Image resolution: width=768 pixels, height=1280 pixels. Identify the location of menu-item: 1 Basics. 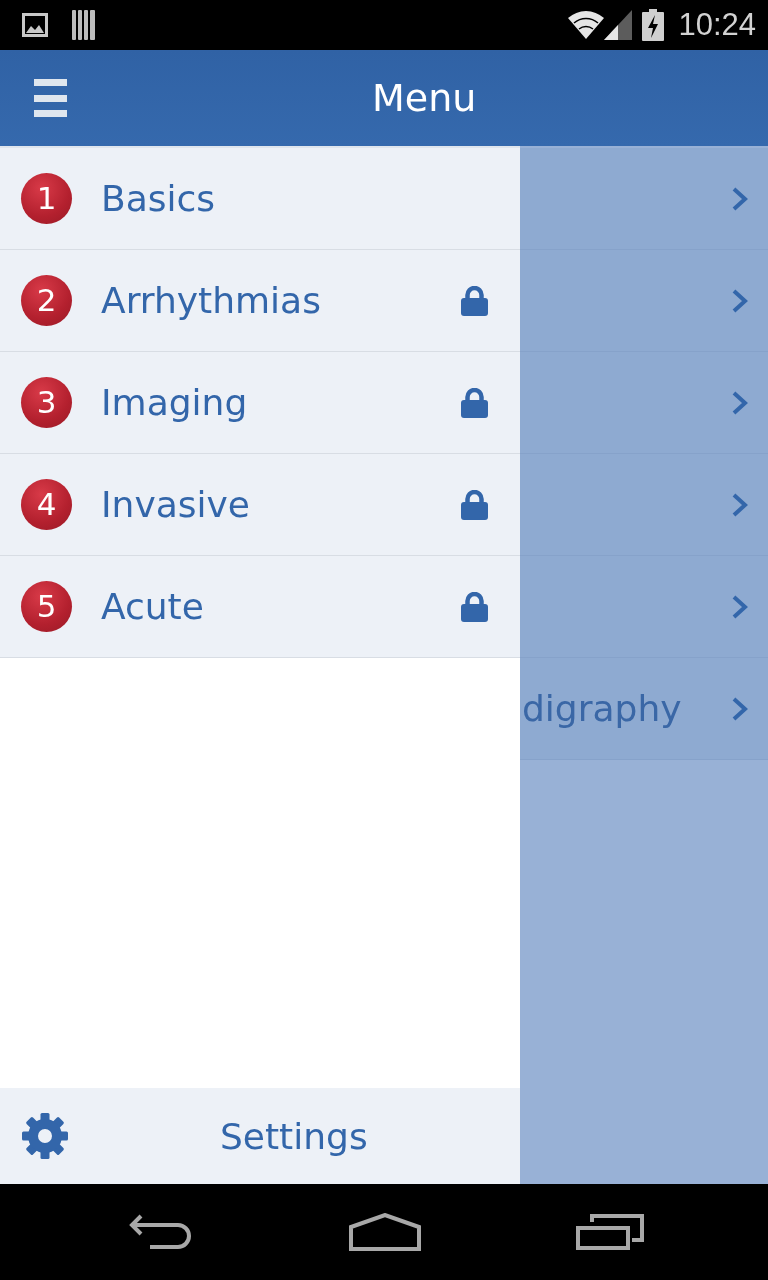
(260, 199).